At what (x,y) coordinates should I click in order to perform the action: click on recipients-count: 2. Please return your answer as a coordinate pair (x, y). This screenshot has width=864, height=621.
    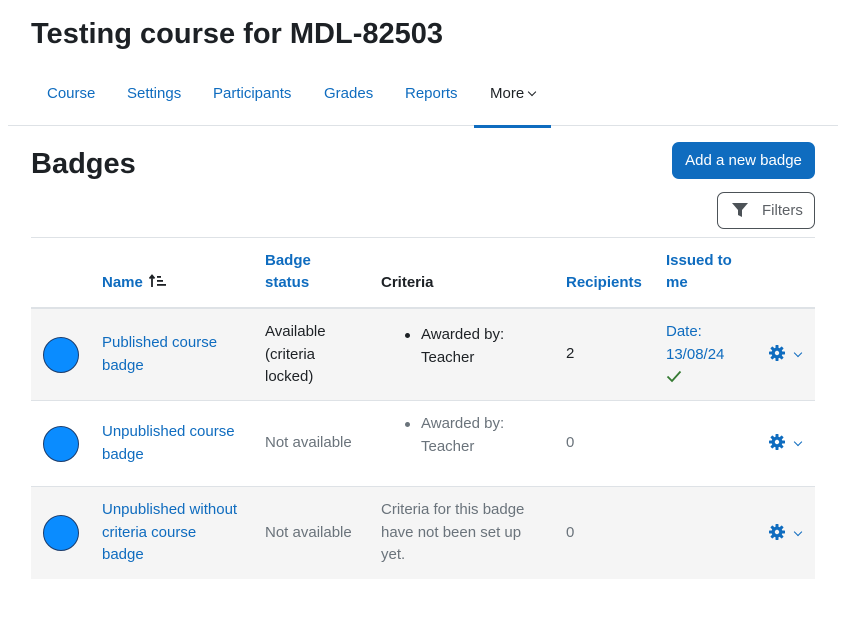
    Looking at the image, I should click on (570, 353).